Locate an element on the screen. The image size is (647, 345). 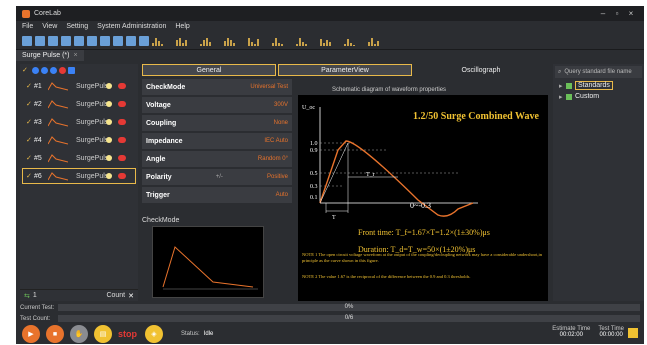
settings-icon is located at coordinates (79, 40).